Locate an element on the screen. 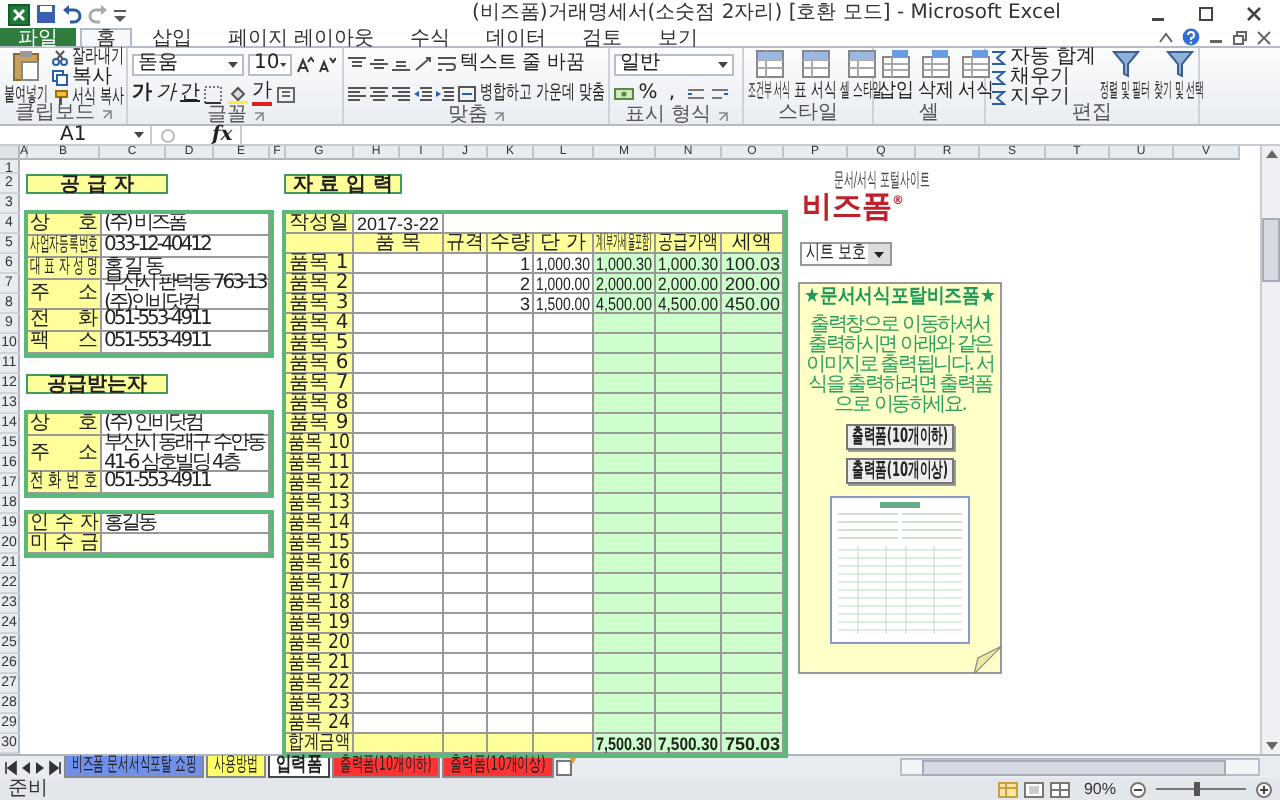 The height and width of the screenshot is (802, 1280). sheet-tab: 출력폼(10개이하) is located at coordinates (386, 767).